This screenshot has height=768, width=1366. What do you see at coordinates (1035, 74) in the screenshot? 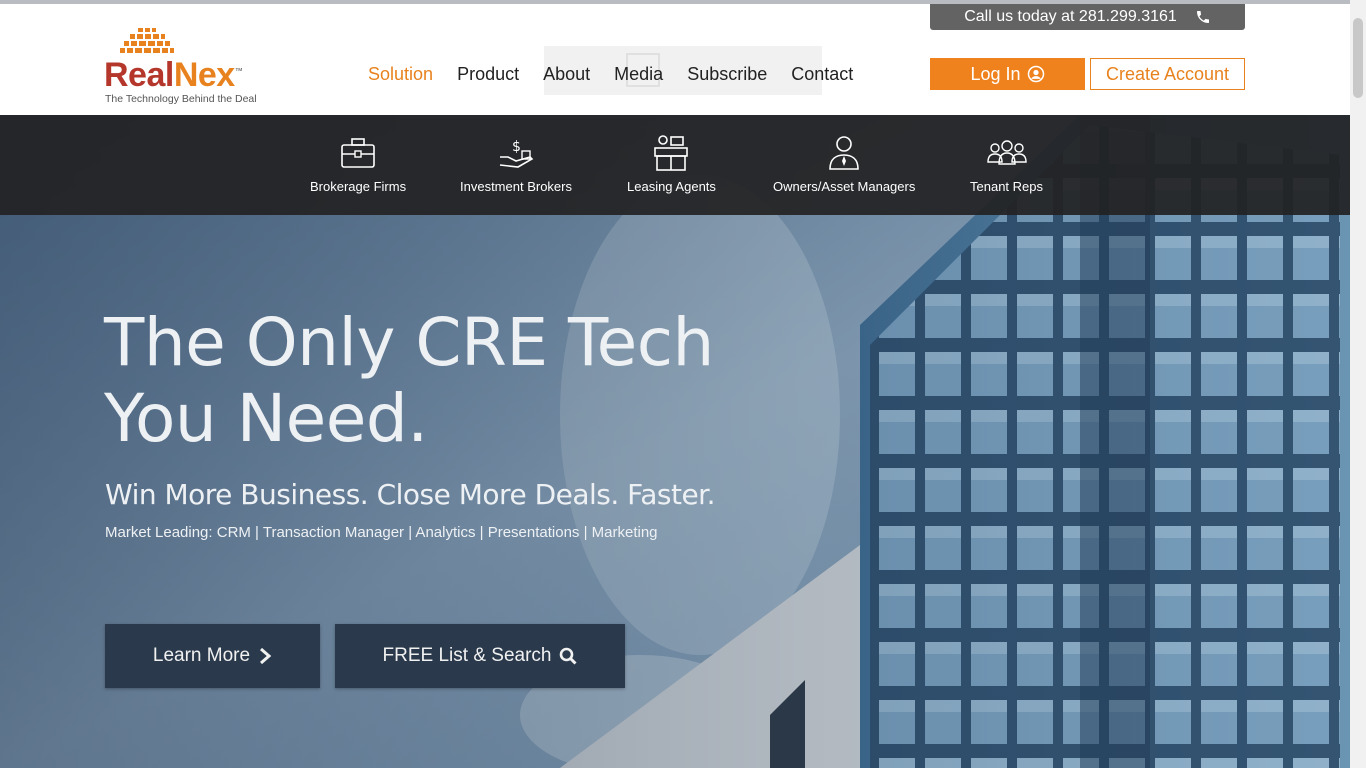
I see `user-circle-icon` at bounding box center [1035, 74].